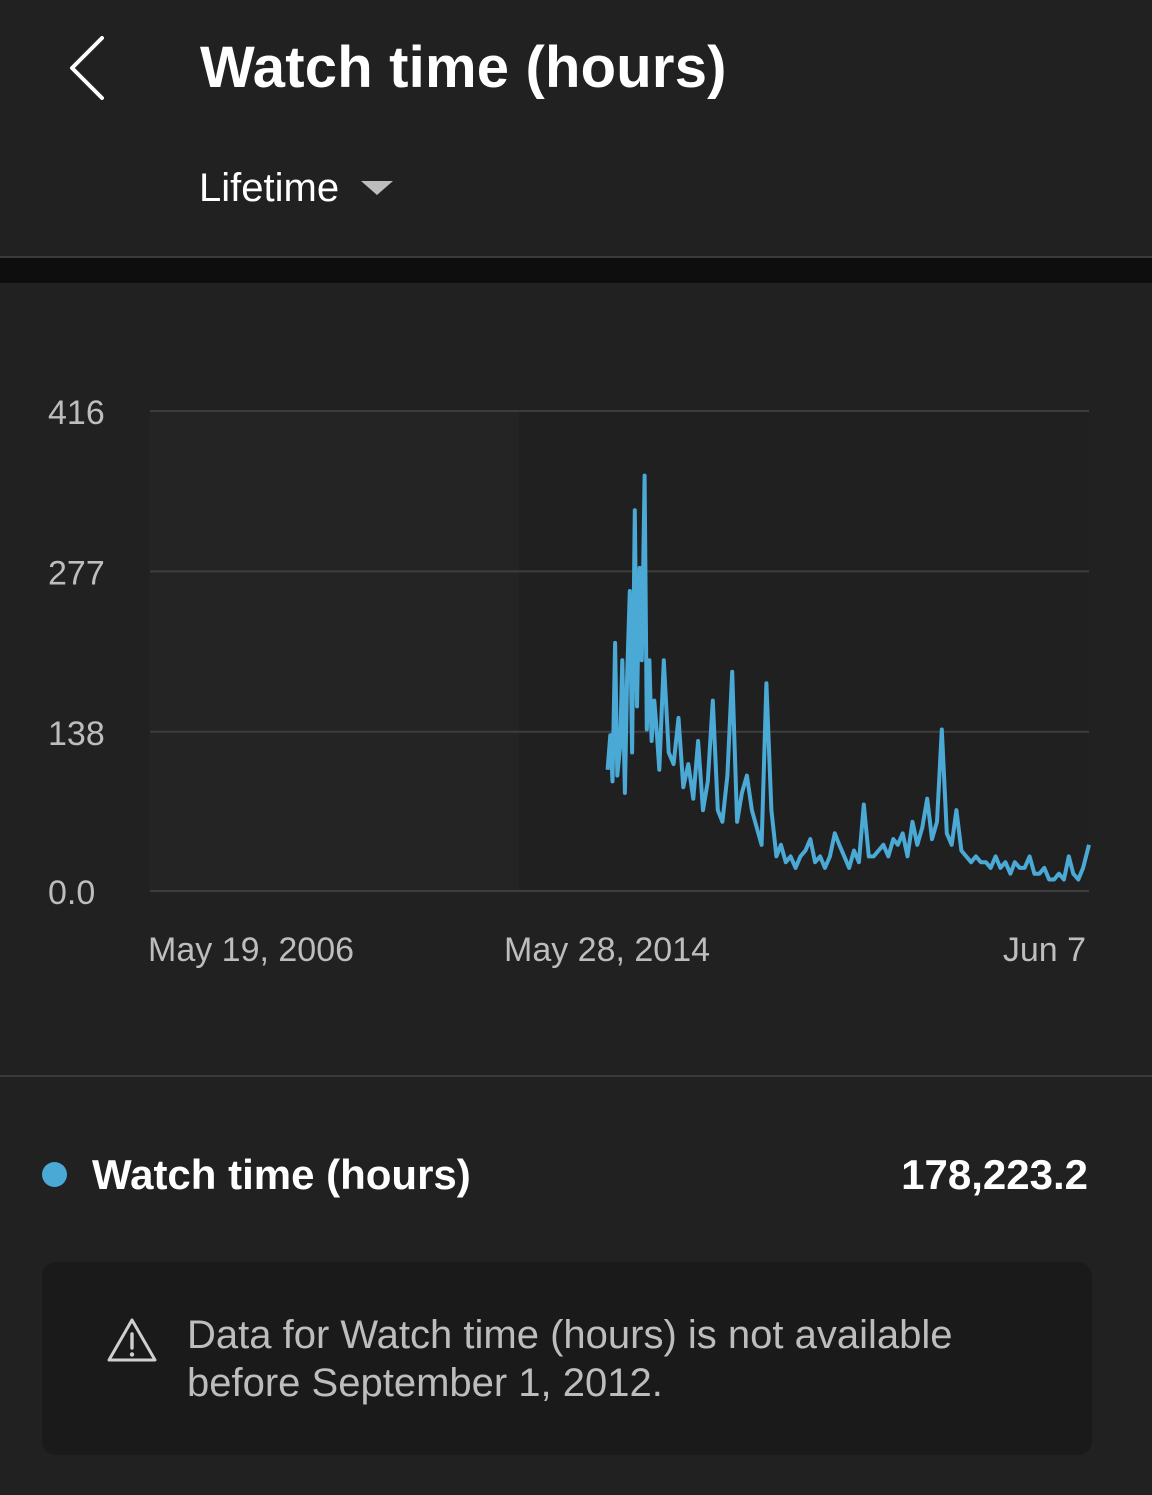 The image size is (1152, 1495). Describe the element at coordinates (87, 68) in the screenshot. I see `chevron-left-icon` at that location.